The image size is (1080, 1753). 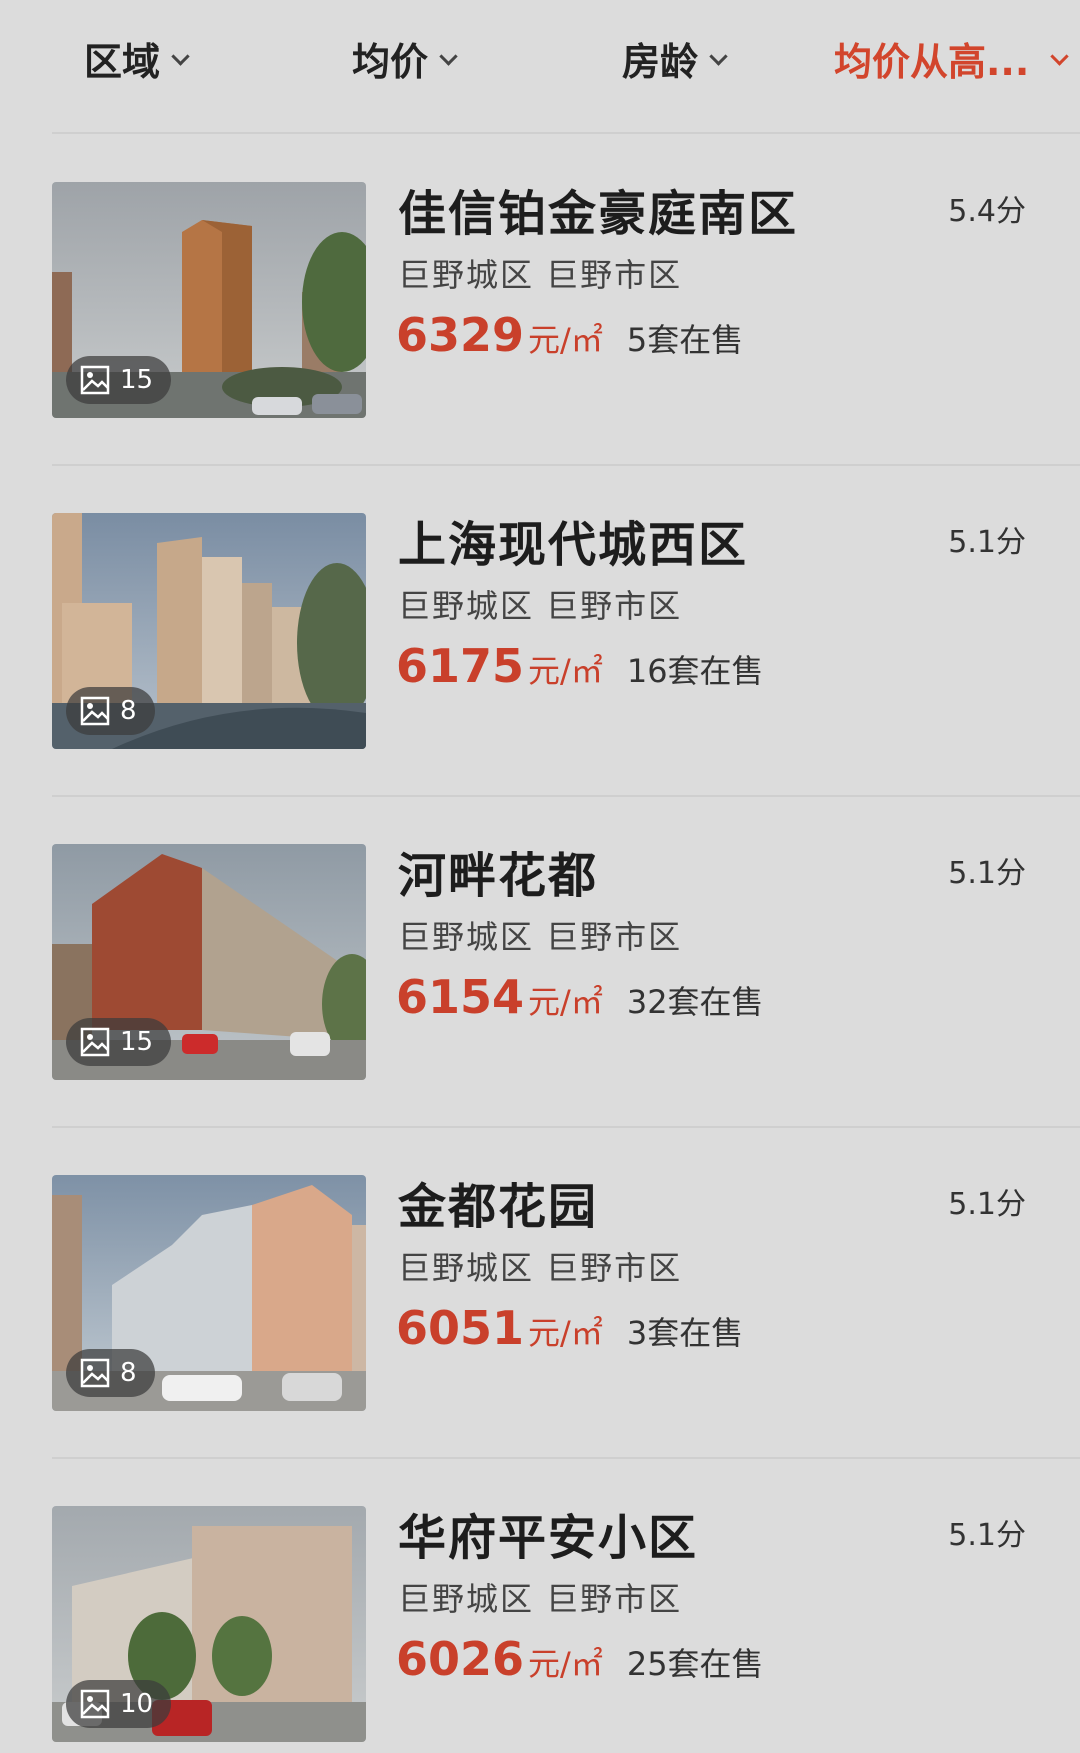 I want to click on listing-name: 华府平安小区, so click(x=548, y=1538).